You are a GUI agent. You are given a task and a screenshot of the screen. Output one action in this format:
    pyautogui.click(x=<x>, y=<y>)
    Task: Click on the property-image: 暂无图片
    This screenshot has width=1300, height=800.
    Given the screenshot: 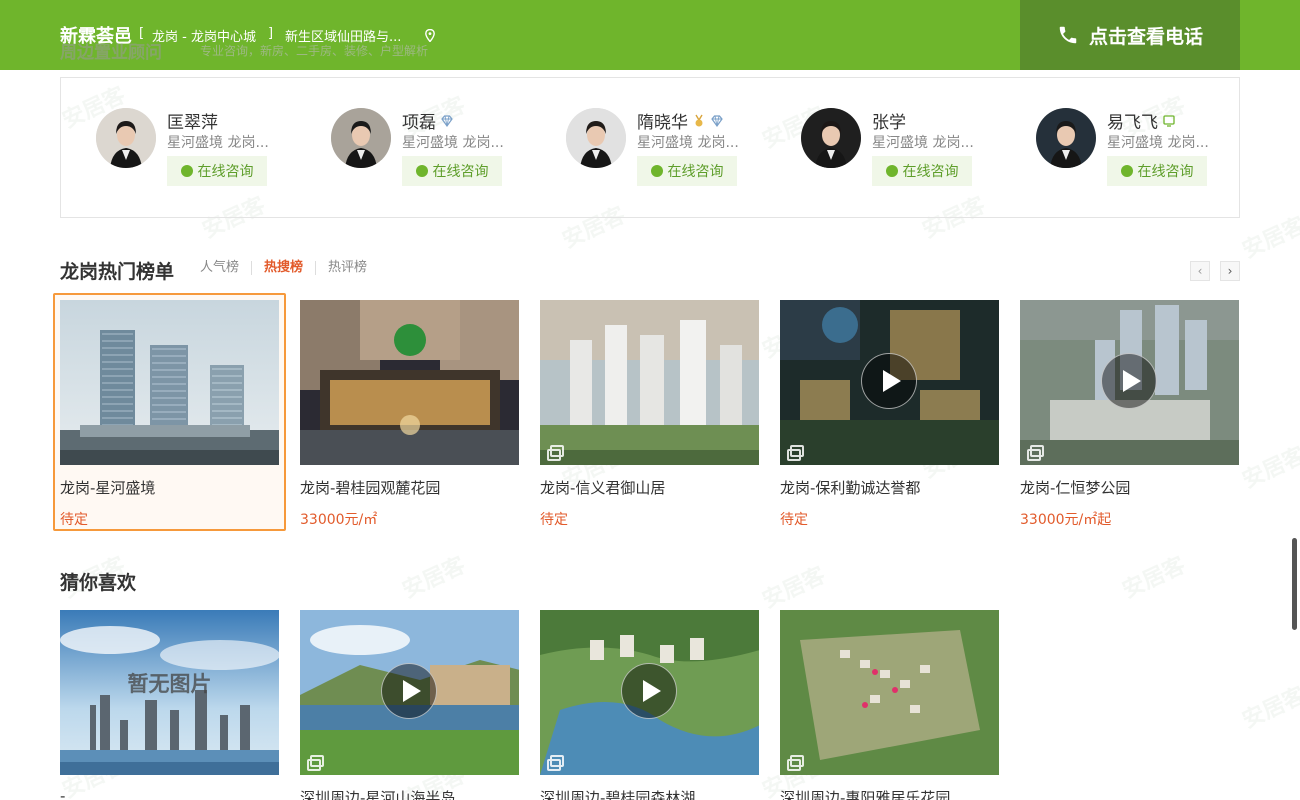 What is the action you would take?
    pyautogui.click(x=169, y=692)
    